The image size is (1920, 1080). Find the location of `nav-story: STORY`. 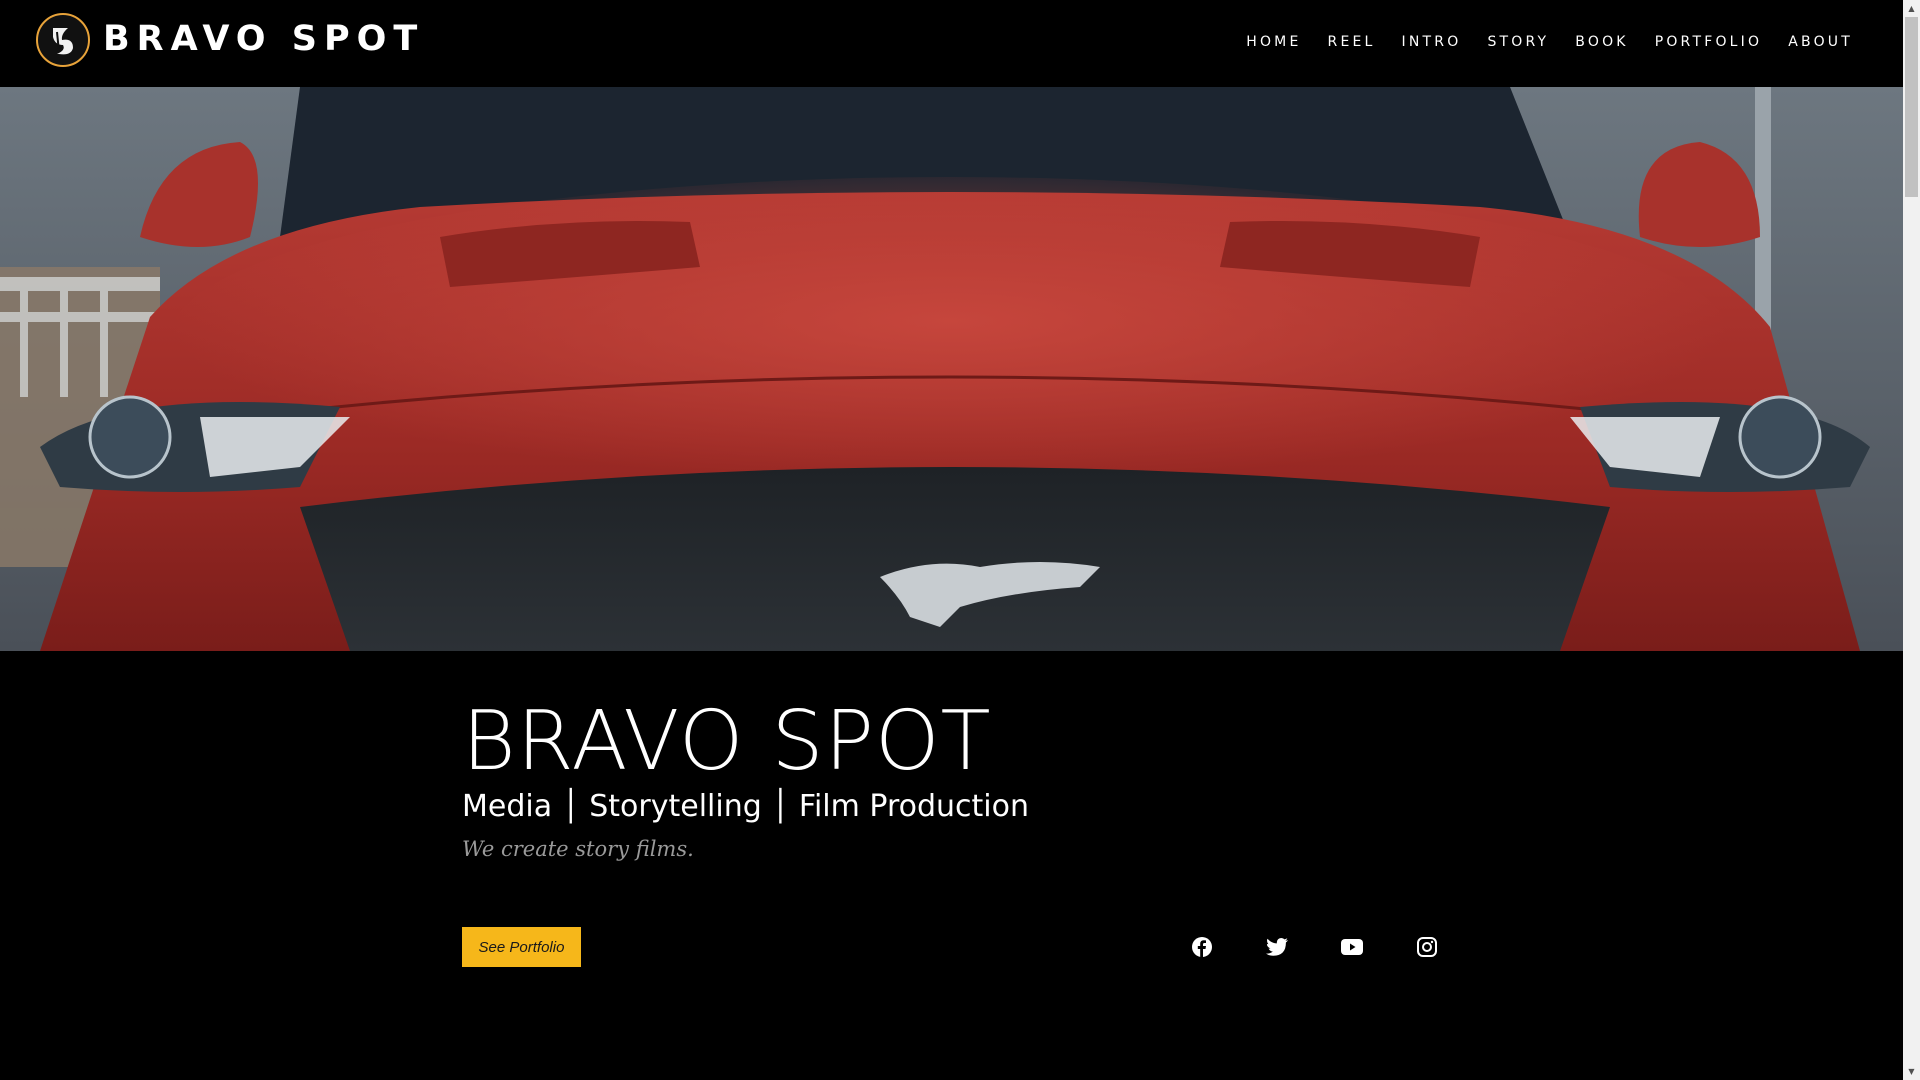

nav-story: STORY is located at coordinates (1518, 42).